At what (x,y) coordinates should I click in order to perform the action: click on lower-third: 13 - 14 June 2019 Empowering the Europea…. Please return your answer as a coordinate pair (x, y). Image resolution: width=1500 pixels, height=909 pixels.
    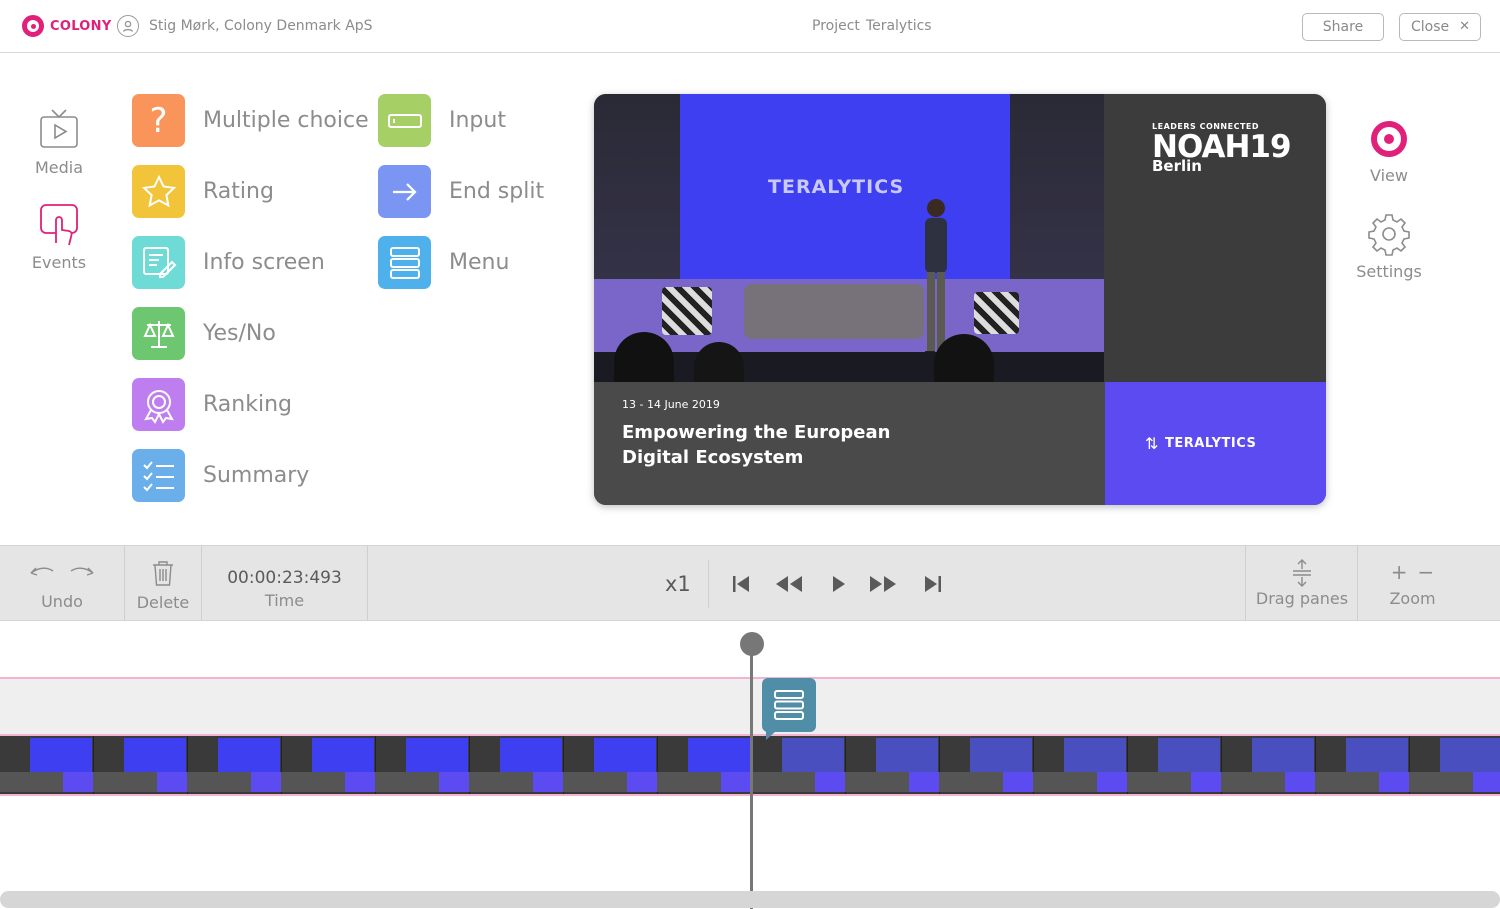
    Looking at the image, I should click on (849, 443).